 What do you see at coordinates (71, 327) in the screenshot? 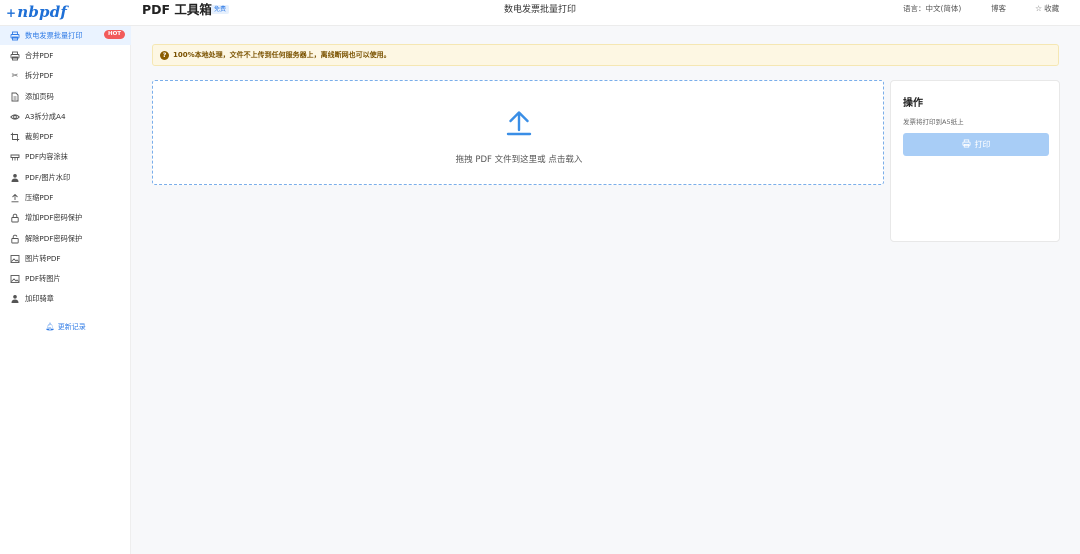
I see `changelog-label: 更新记录` at bounding box center [71, 327].